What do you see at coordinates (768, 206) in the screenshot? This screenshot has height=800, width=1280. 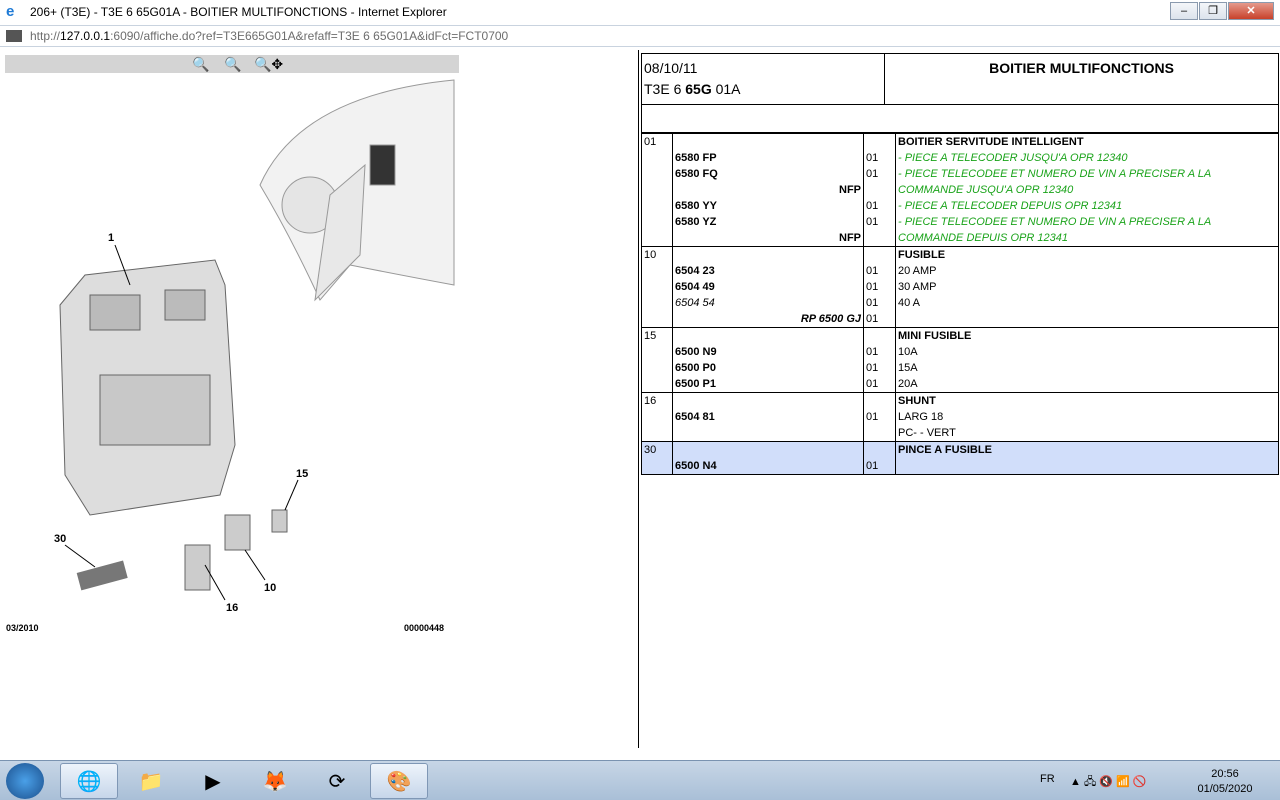 I see `part-number: 6580 YY` at bounding box center [768, 206].